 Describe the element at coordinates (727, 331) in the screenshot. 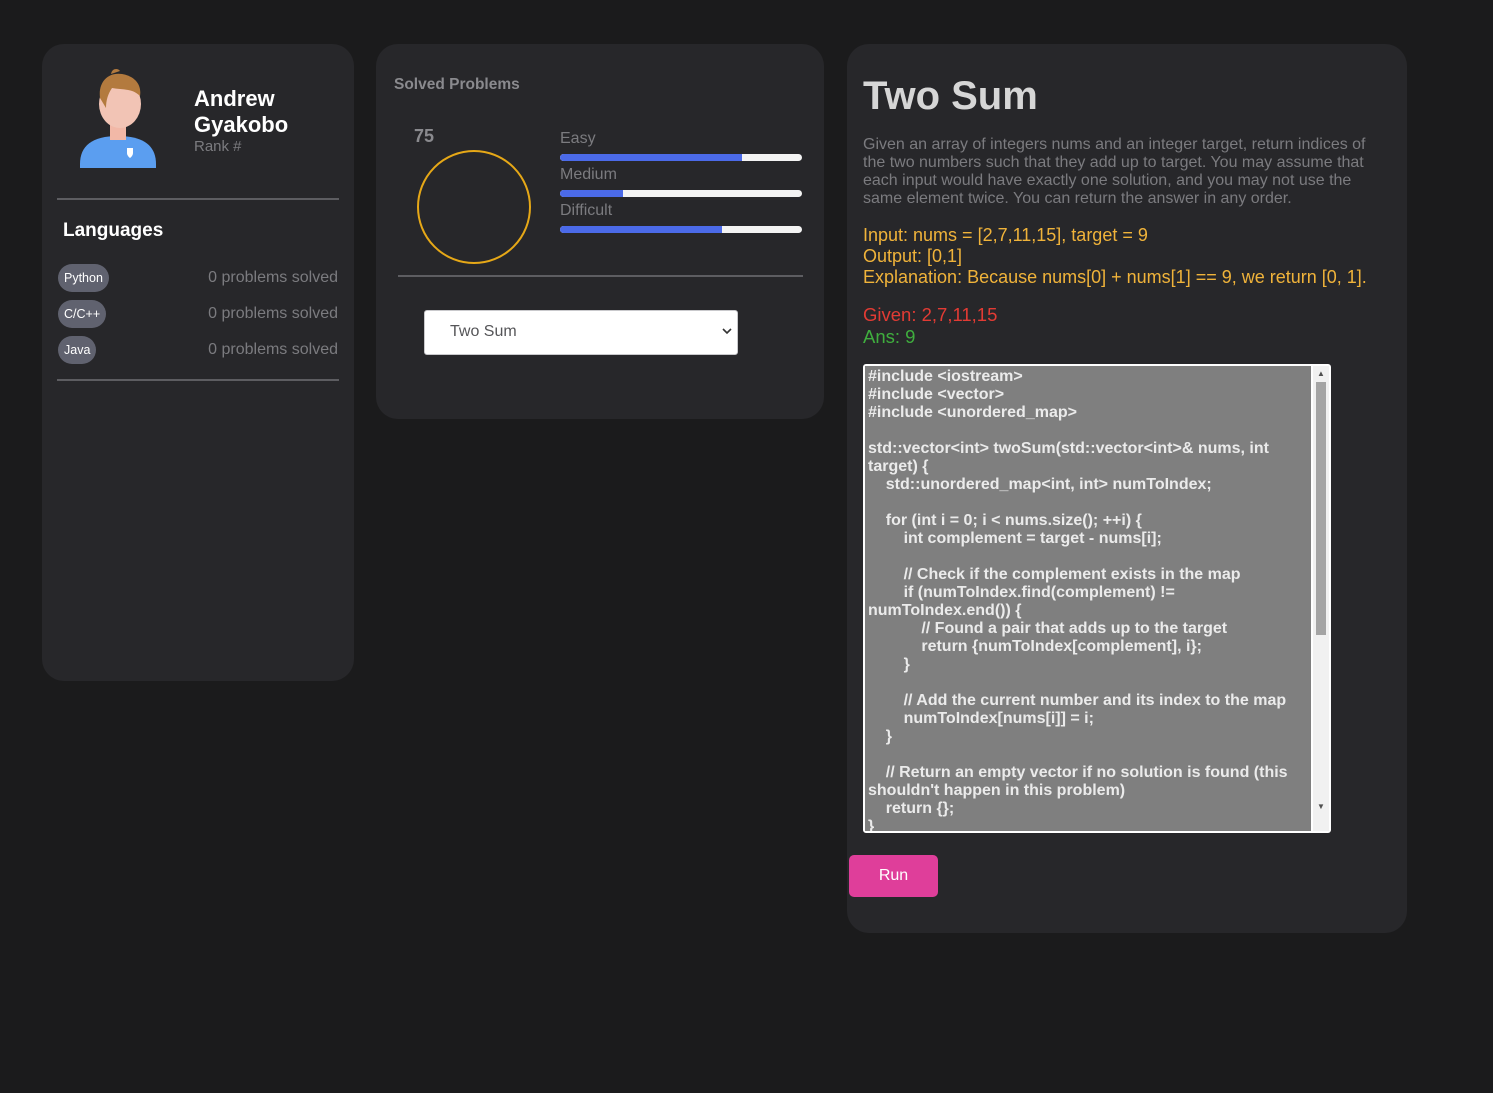

I see `chevron-down-icon` at that location.